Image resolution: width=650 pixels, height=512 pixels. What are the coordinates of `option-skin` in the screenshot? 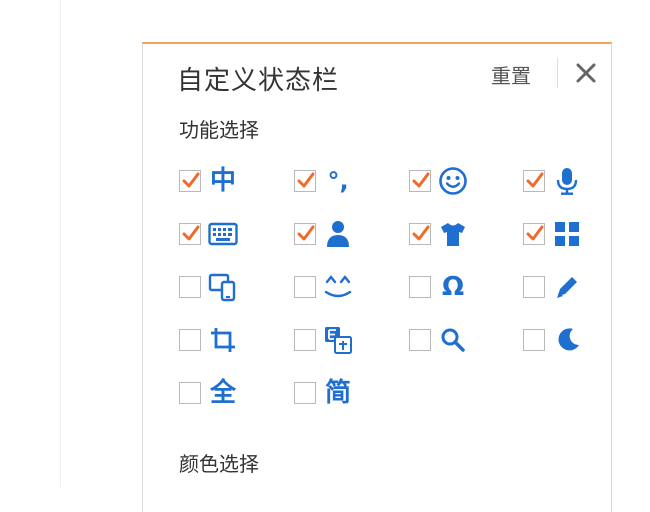 It's located at (439, 234).